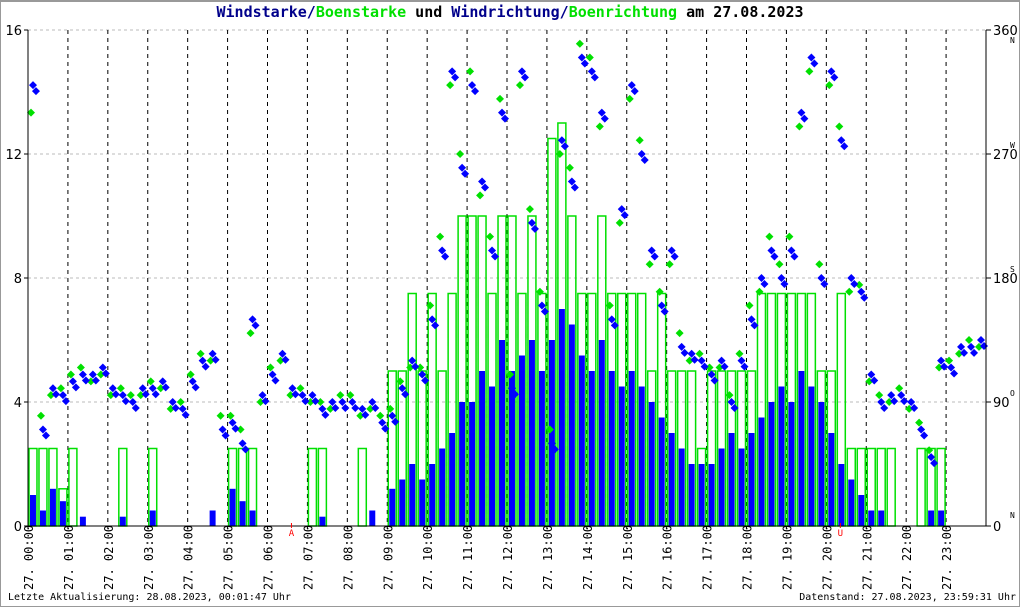  I want to click on compass-label: W, so click(1012, 145).